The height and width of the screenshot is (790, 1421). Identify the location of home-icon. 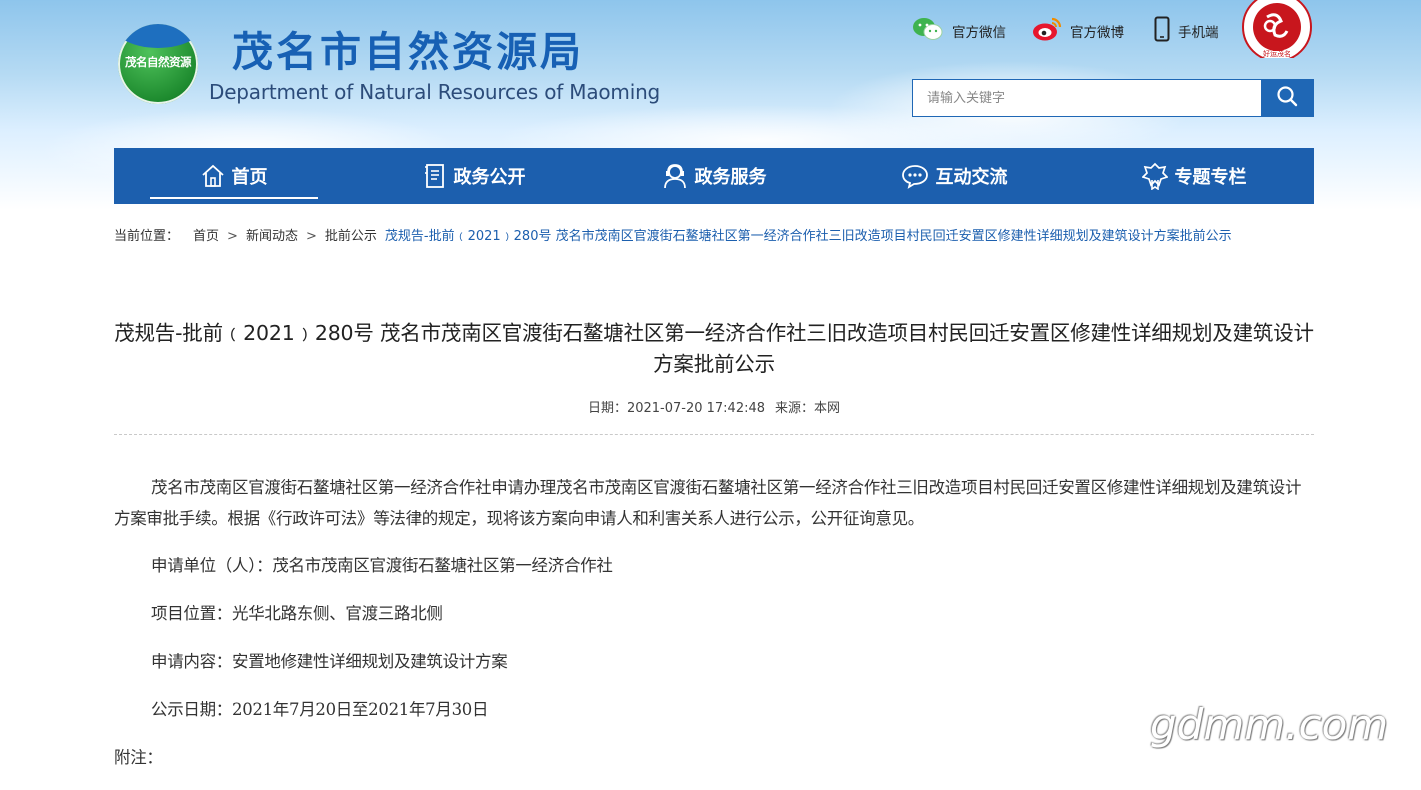
(213, 176).